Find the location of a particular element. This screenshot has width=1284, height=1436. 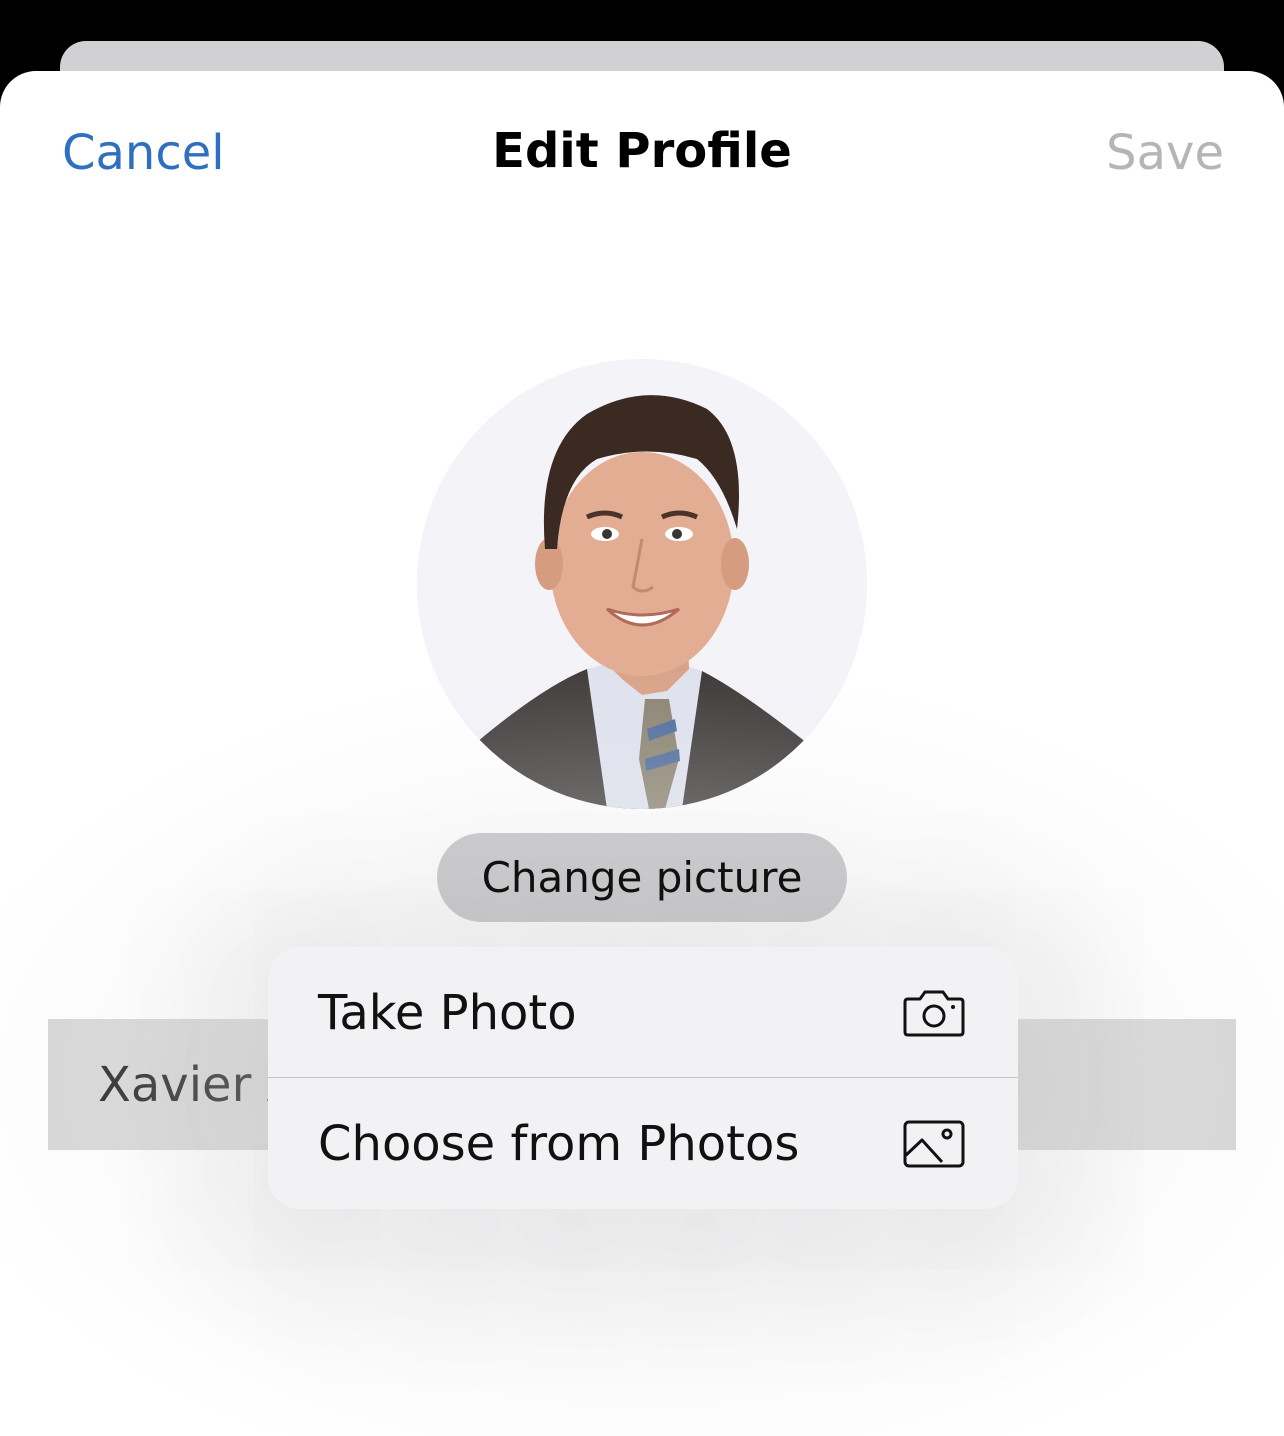

menu-item-choose-from-photos: Choose from Photos is located at coordinates (643, 1143).